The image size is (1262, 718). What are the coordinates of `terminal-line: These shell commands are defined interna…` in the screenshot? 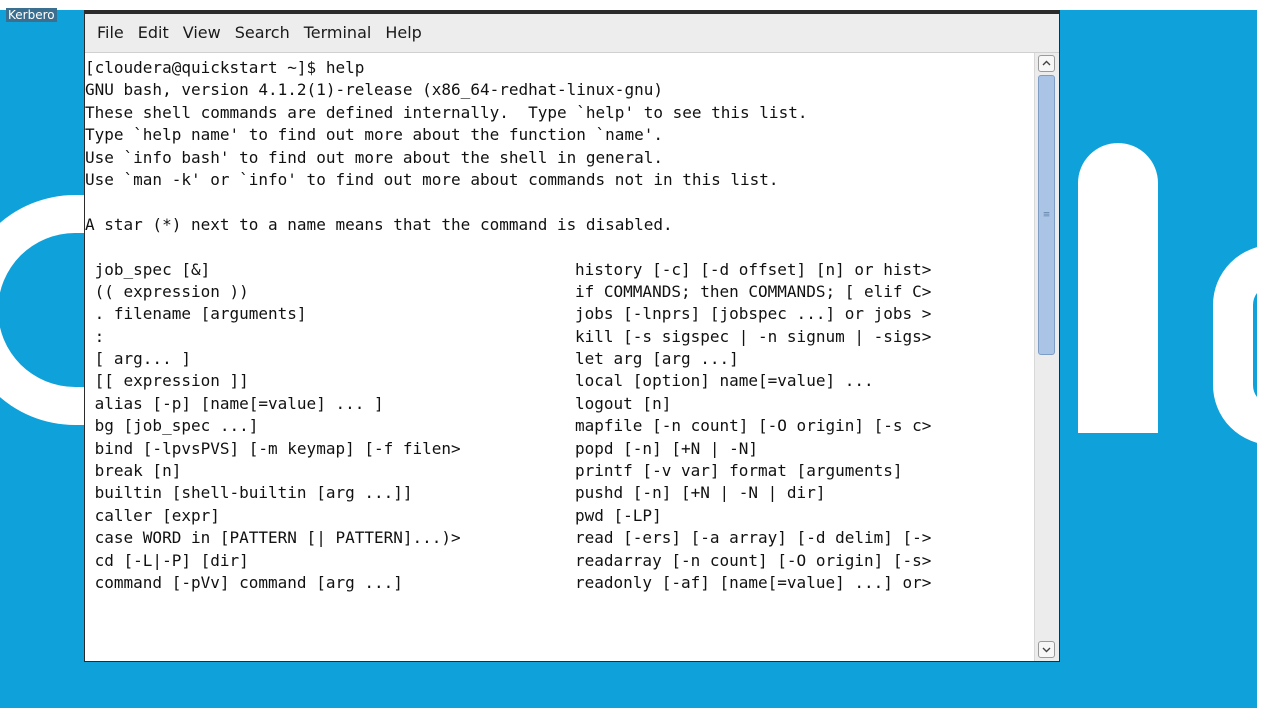 It's located at (446, 112).